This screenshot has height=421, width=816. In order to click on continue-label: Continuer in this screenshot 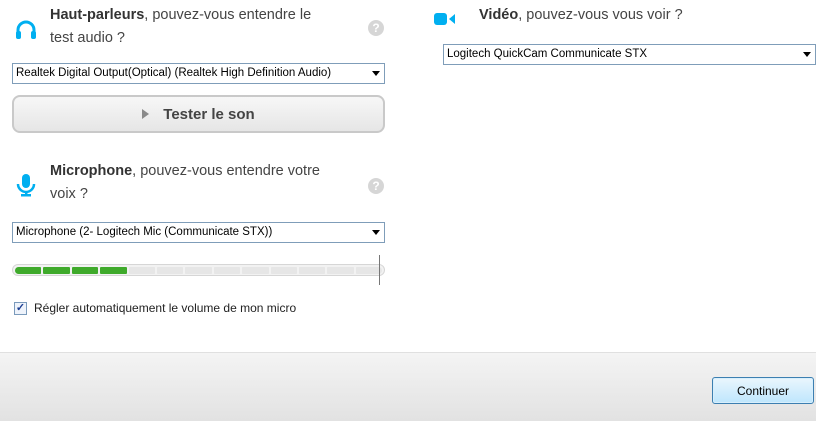, I will do `click(763, 390)`.